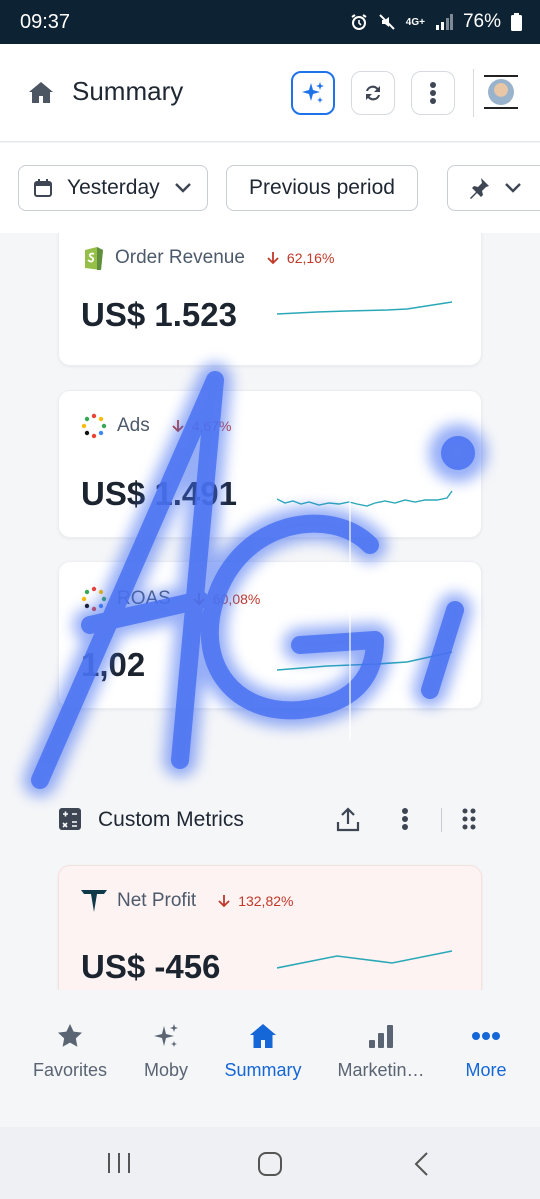 The image size is (540, 1199). I want to click on more-dots-icon, so click(486, 1036).